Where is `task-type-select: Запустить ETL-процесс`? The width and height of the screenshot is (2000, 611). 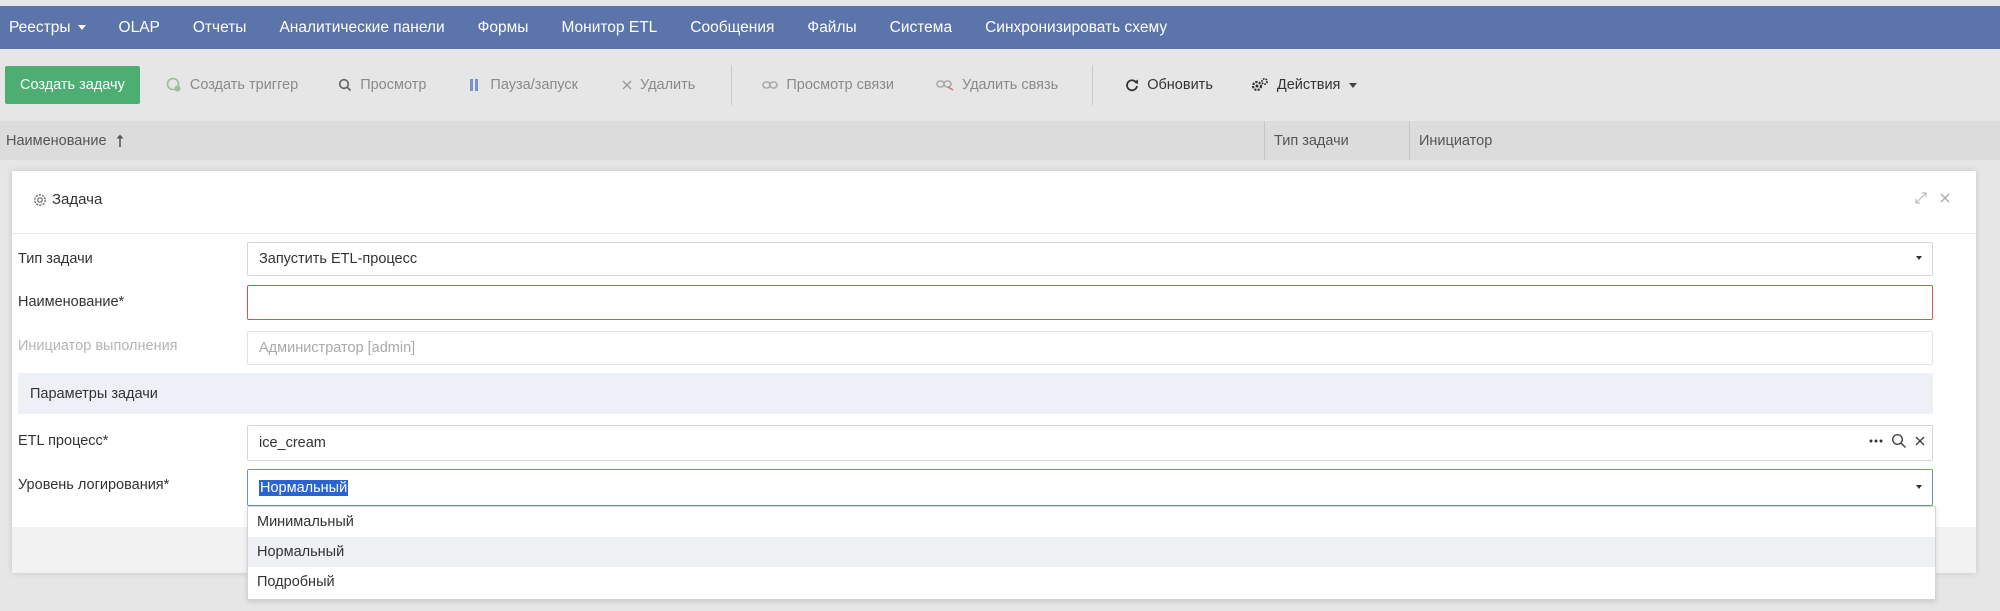 task-type-select: Запустить ETL-процесс is located at coordinates (1090, 259).